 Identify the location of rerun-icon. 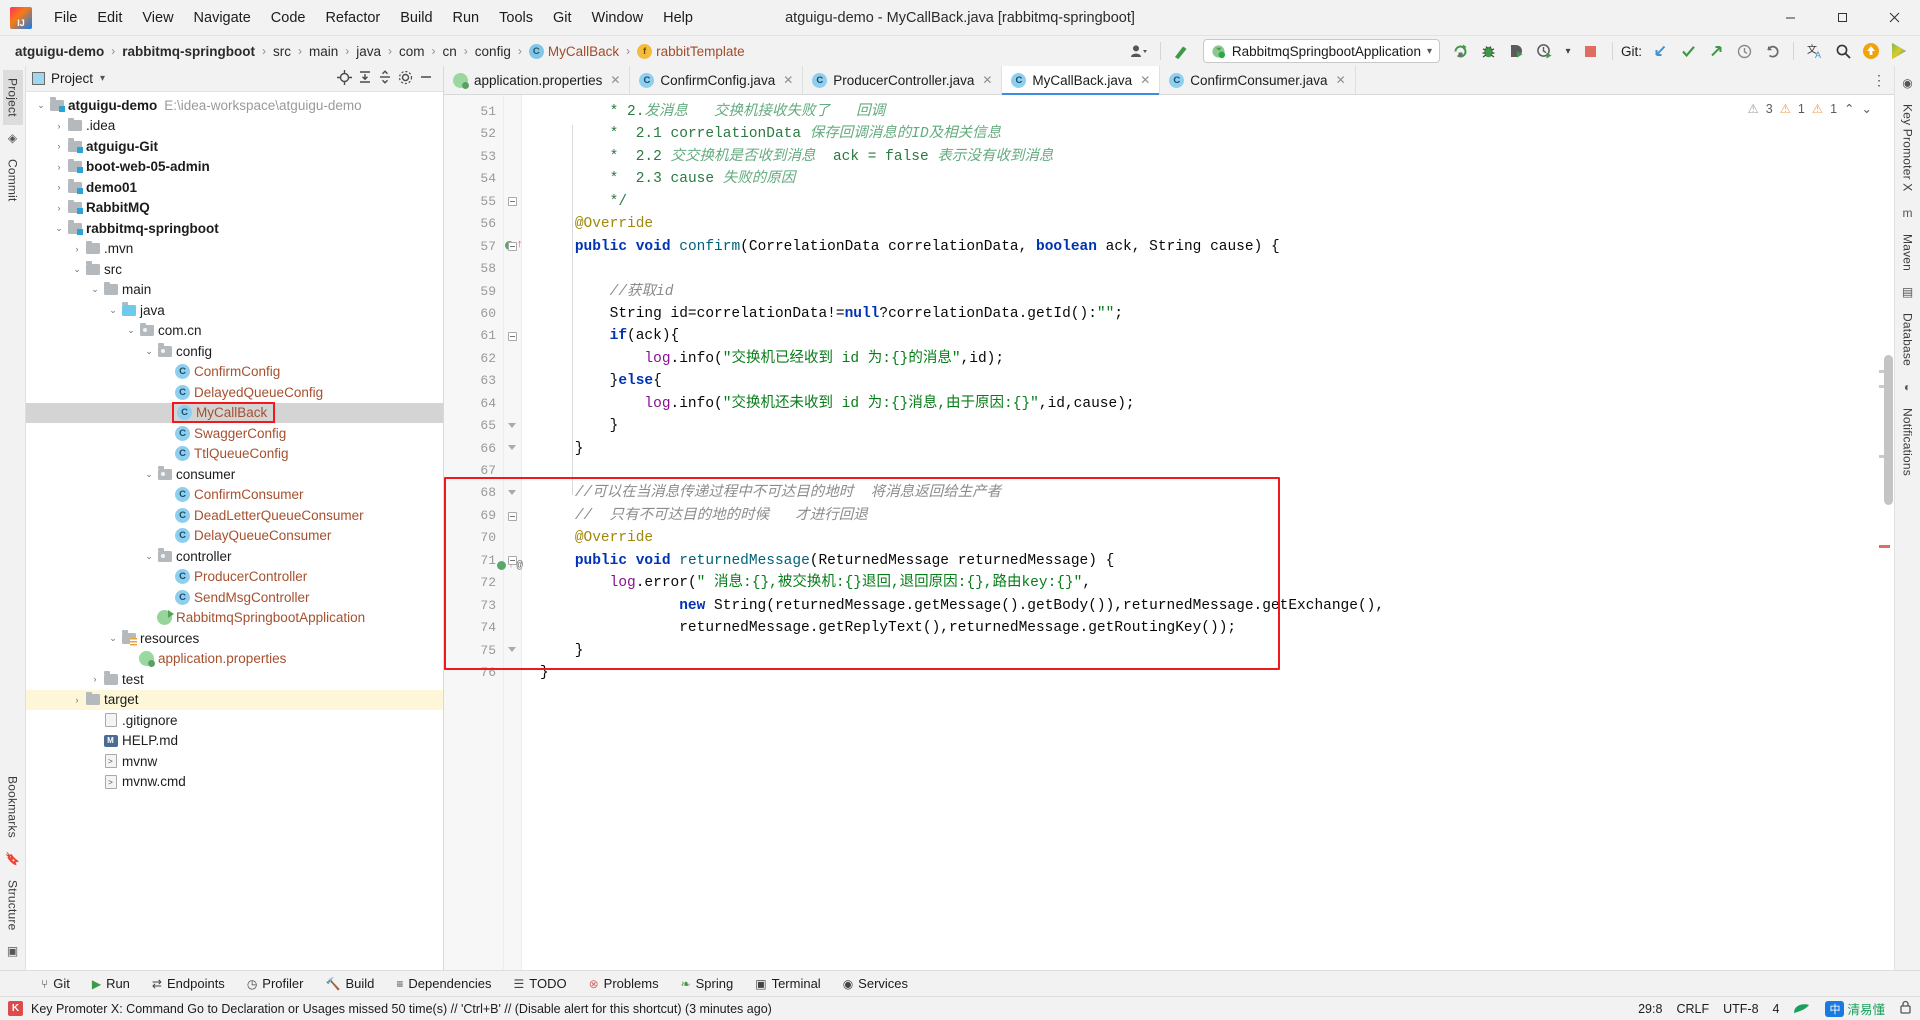
(1461, 51).